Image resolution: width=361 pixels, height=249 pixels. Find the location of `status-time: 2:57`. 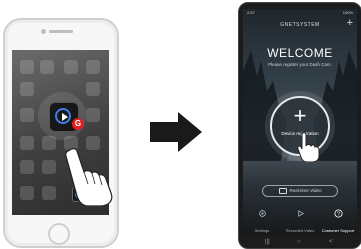

status-time: 2:57 is located at coordinates (251, 12).